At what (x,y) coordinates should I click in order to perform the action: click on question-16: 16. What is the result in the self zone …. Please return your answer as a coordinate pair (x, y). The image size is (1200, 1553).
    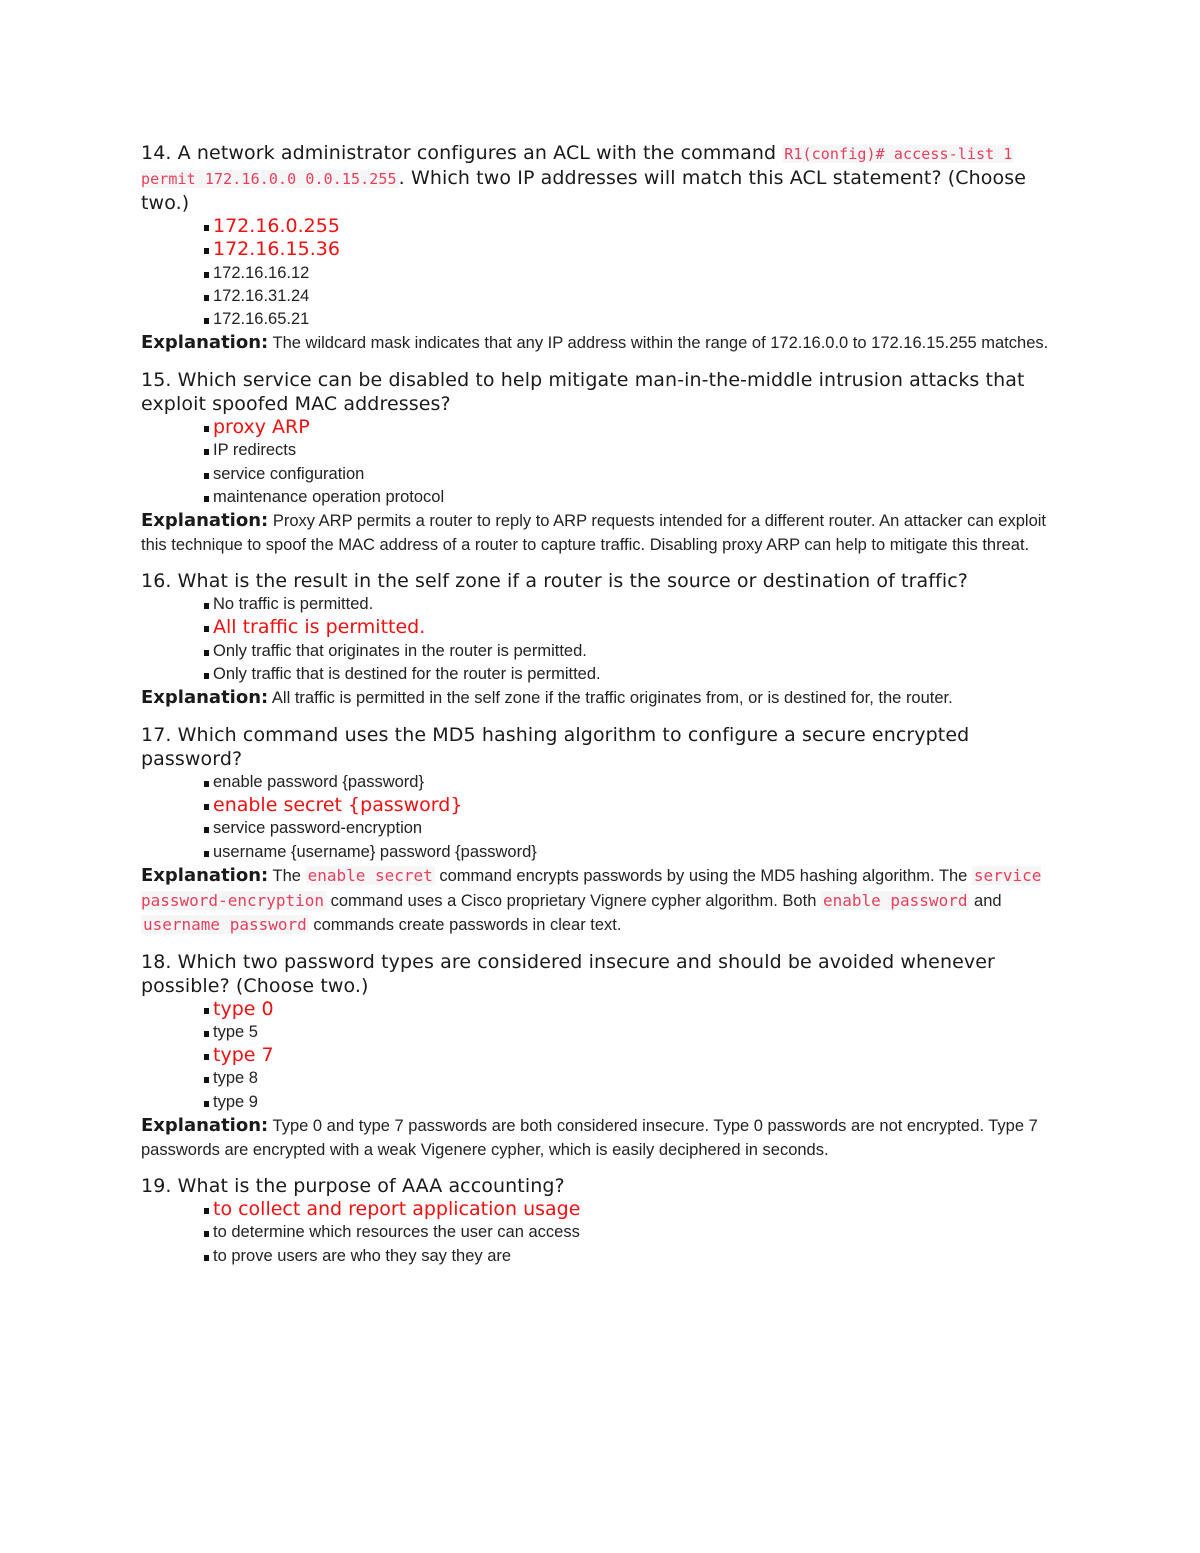
    Looking at the image, I should click on (601, 640).